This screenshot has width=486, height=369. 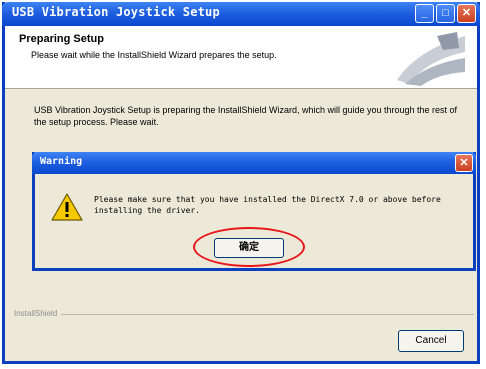 I want to click on cancel-button: Cancel, so click(x=431, y=341).